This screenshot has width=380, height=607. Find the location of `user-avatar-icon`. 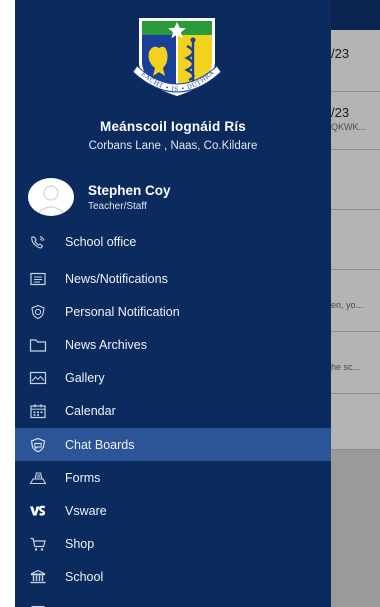

user-avatar-icon is located at coordinates (51, 200).